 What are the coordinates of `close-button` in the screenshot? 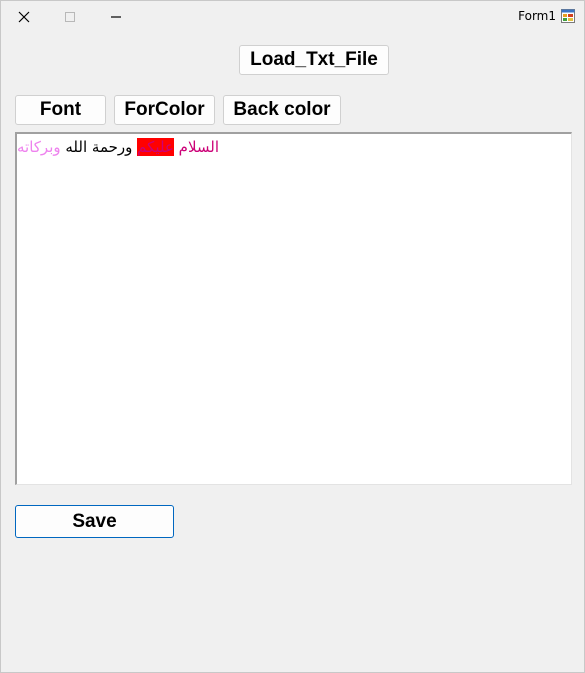 It's located at (24, 16).